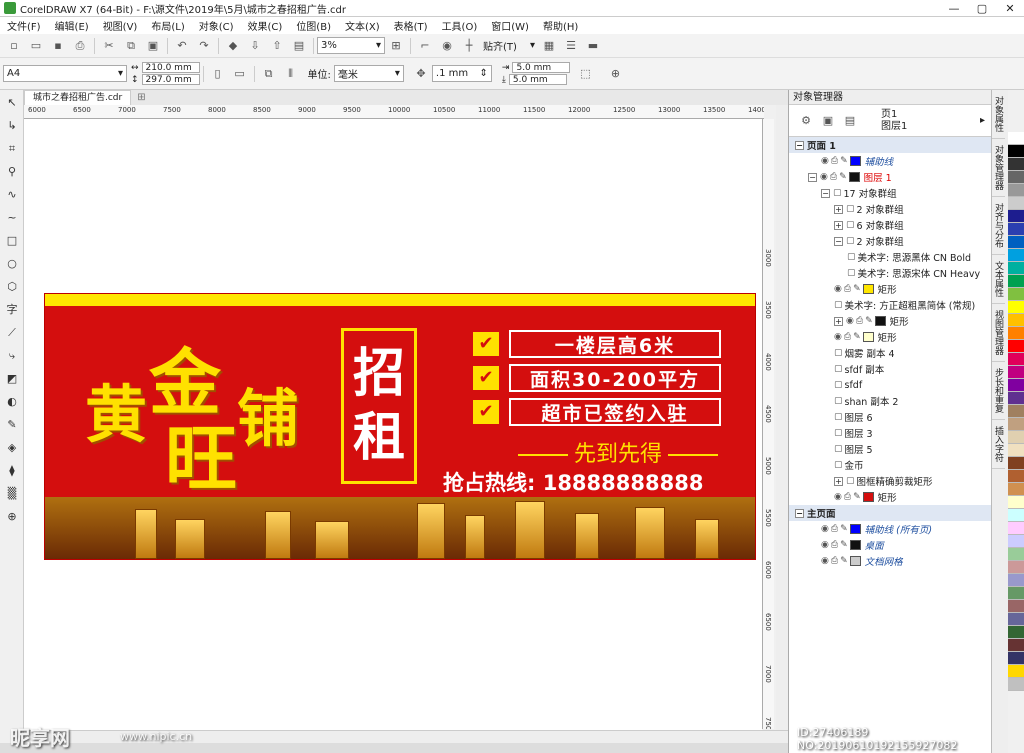 This screenshot has width=1024, height=753. What do you see at coordinates (167, 25) in the screenshot?
I see `menu-item: 布局(L)` at bounding box center [167, 25].